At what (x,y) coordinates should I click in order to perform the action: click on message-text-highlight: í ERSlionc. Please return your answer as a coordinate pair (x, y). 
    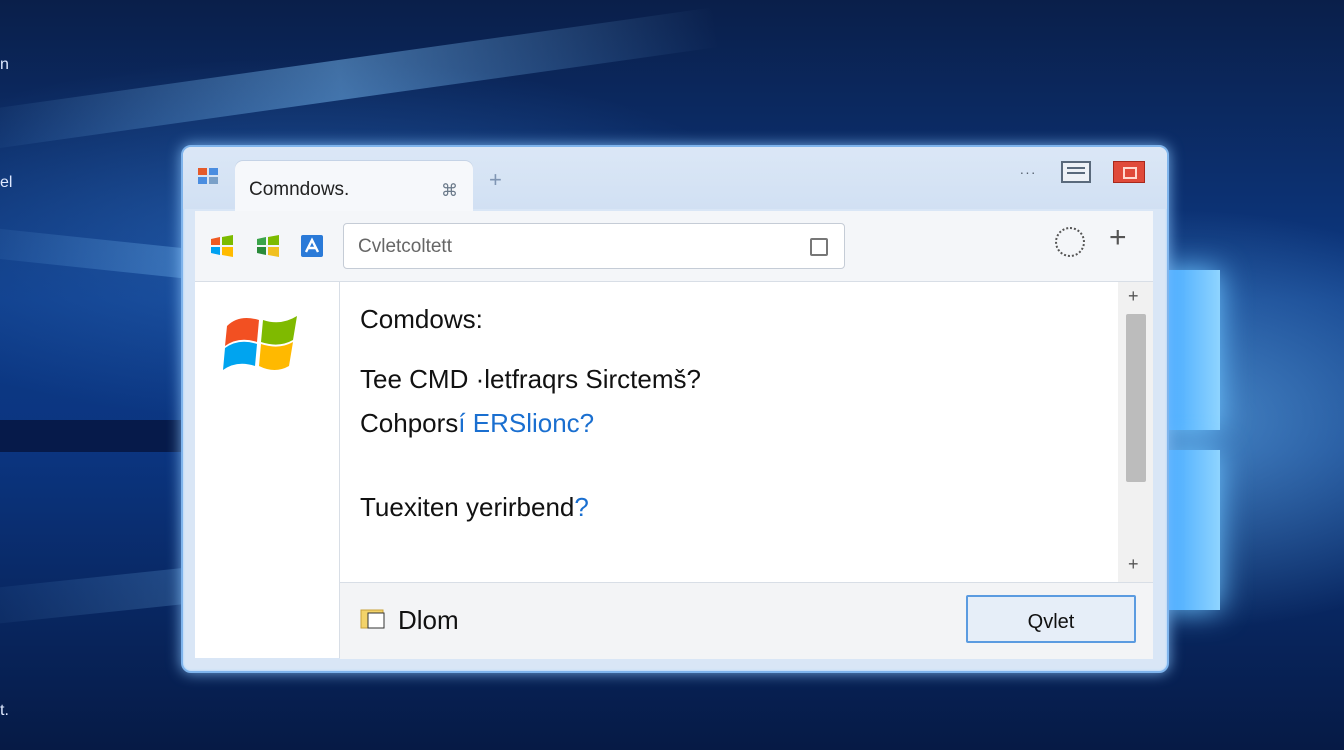
    Looking at the image, I should click on (519, 423).